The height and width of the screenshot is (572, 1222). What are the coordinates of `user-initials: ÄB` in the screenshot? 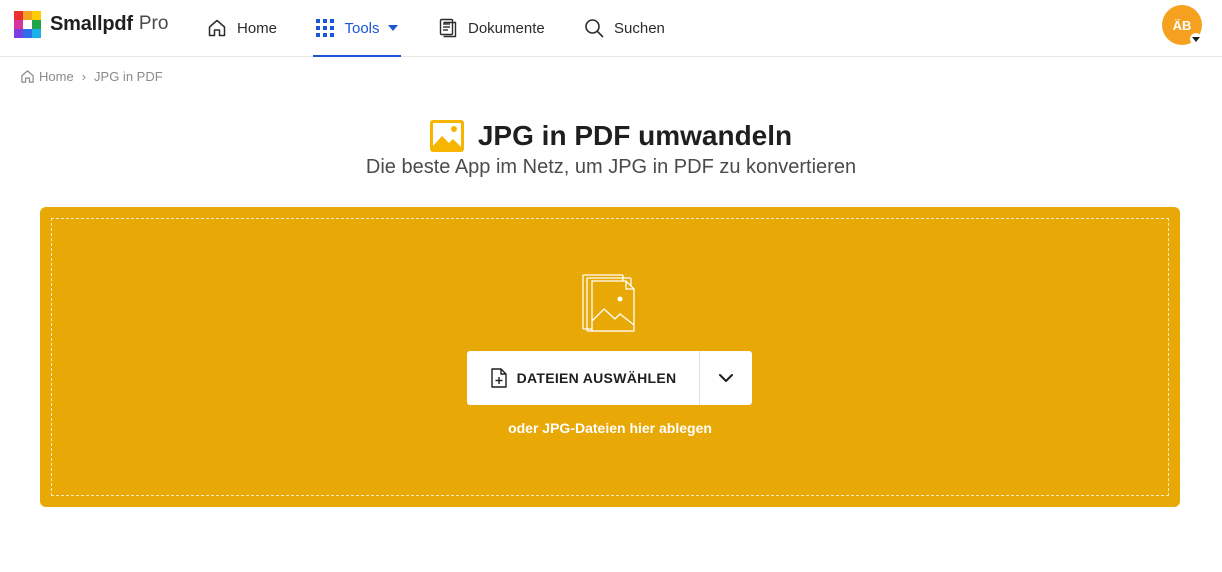 It's located at (1182, 25).